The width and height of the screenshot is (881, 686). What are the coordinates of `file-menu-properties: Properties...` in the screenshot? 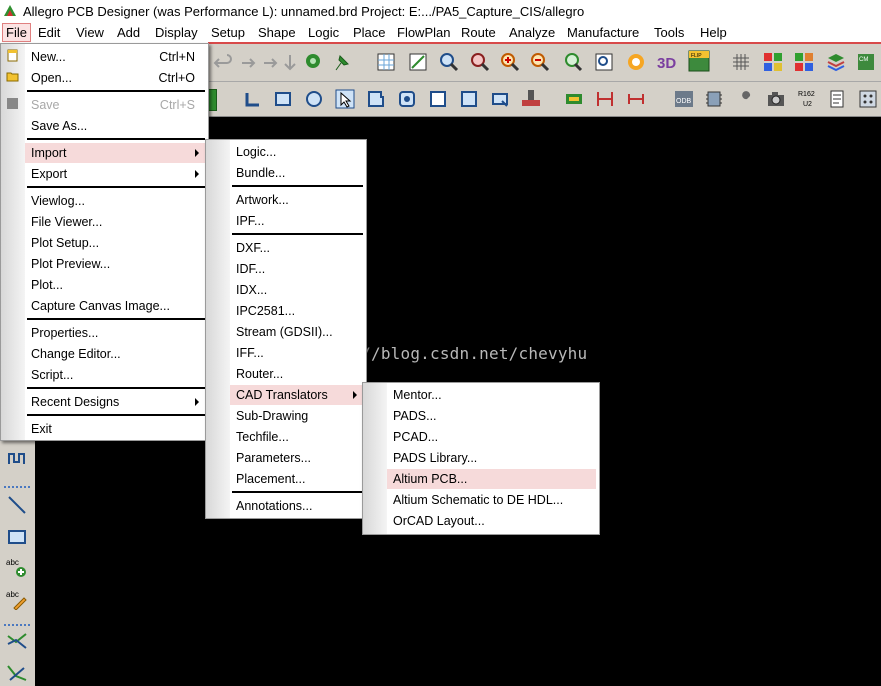 It's located at (115, 333).